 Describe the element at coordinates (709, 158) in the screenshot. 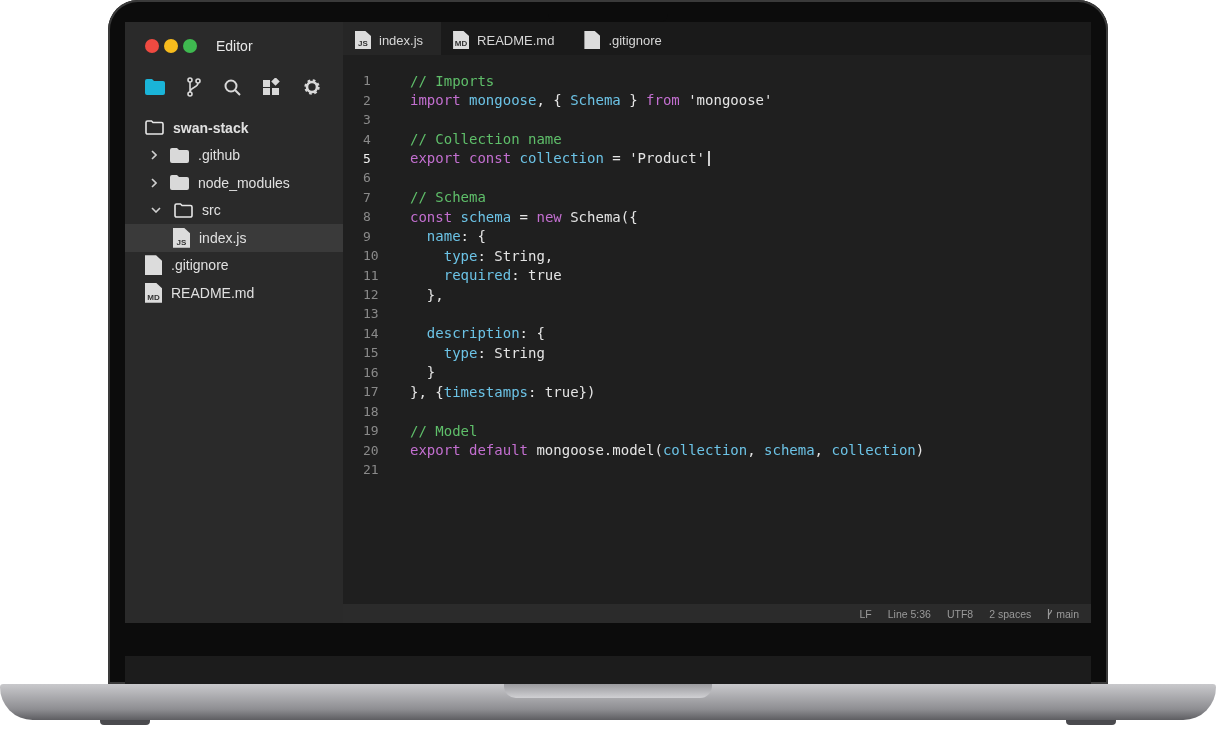

I see `text-cursor` at that location.